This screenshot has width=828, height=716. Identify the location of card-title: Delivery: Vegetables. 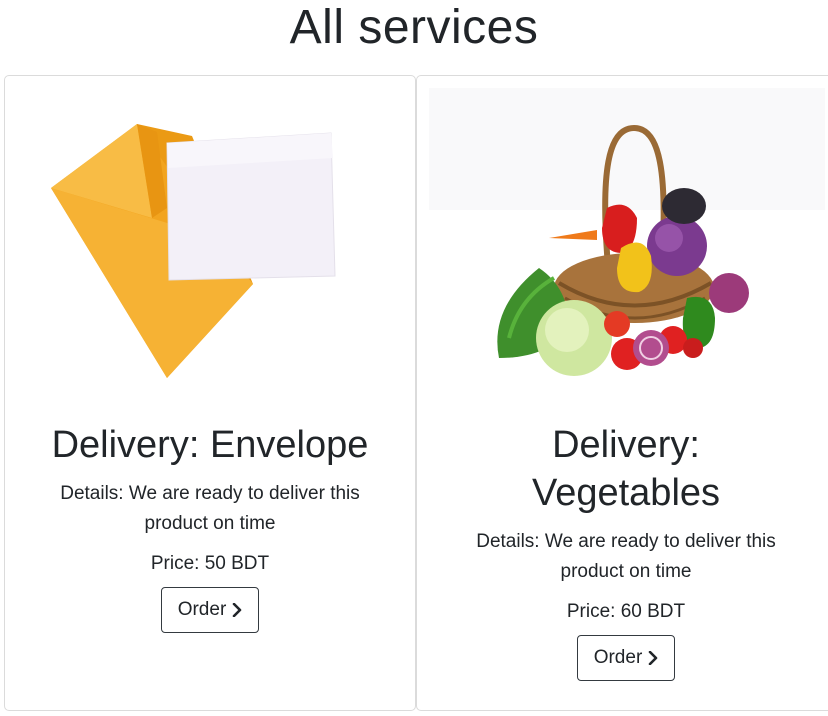
(626, 469).